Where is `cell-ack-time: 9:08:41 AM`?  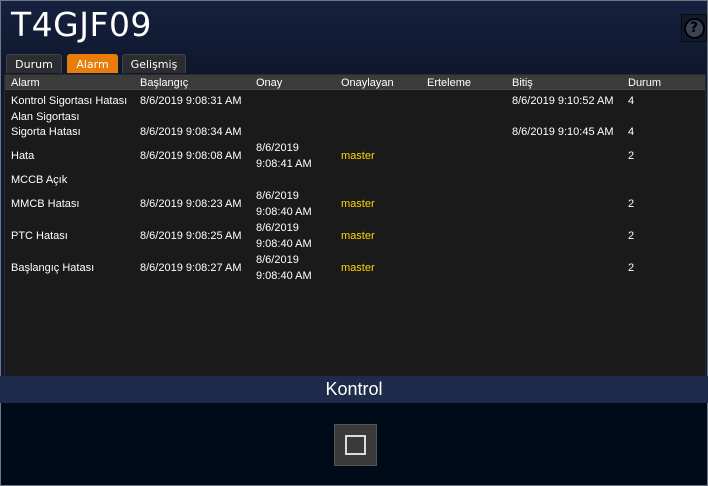
cell-ack-time: 9:08:41 AM is located at coordinates (284, 164).